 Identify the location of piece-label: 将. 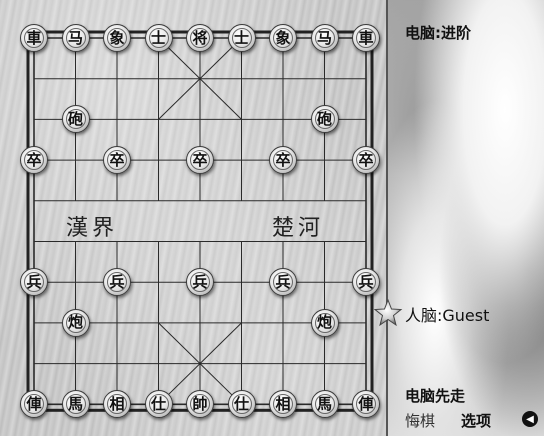
(200, 37).